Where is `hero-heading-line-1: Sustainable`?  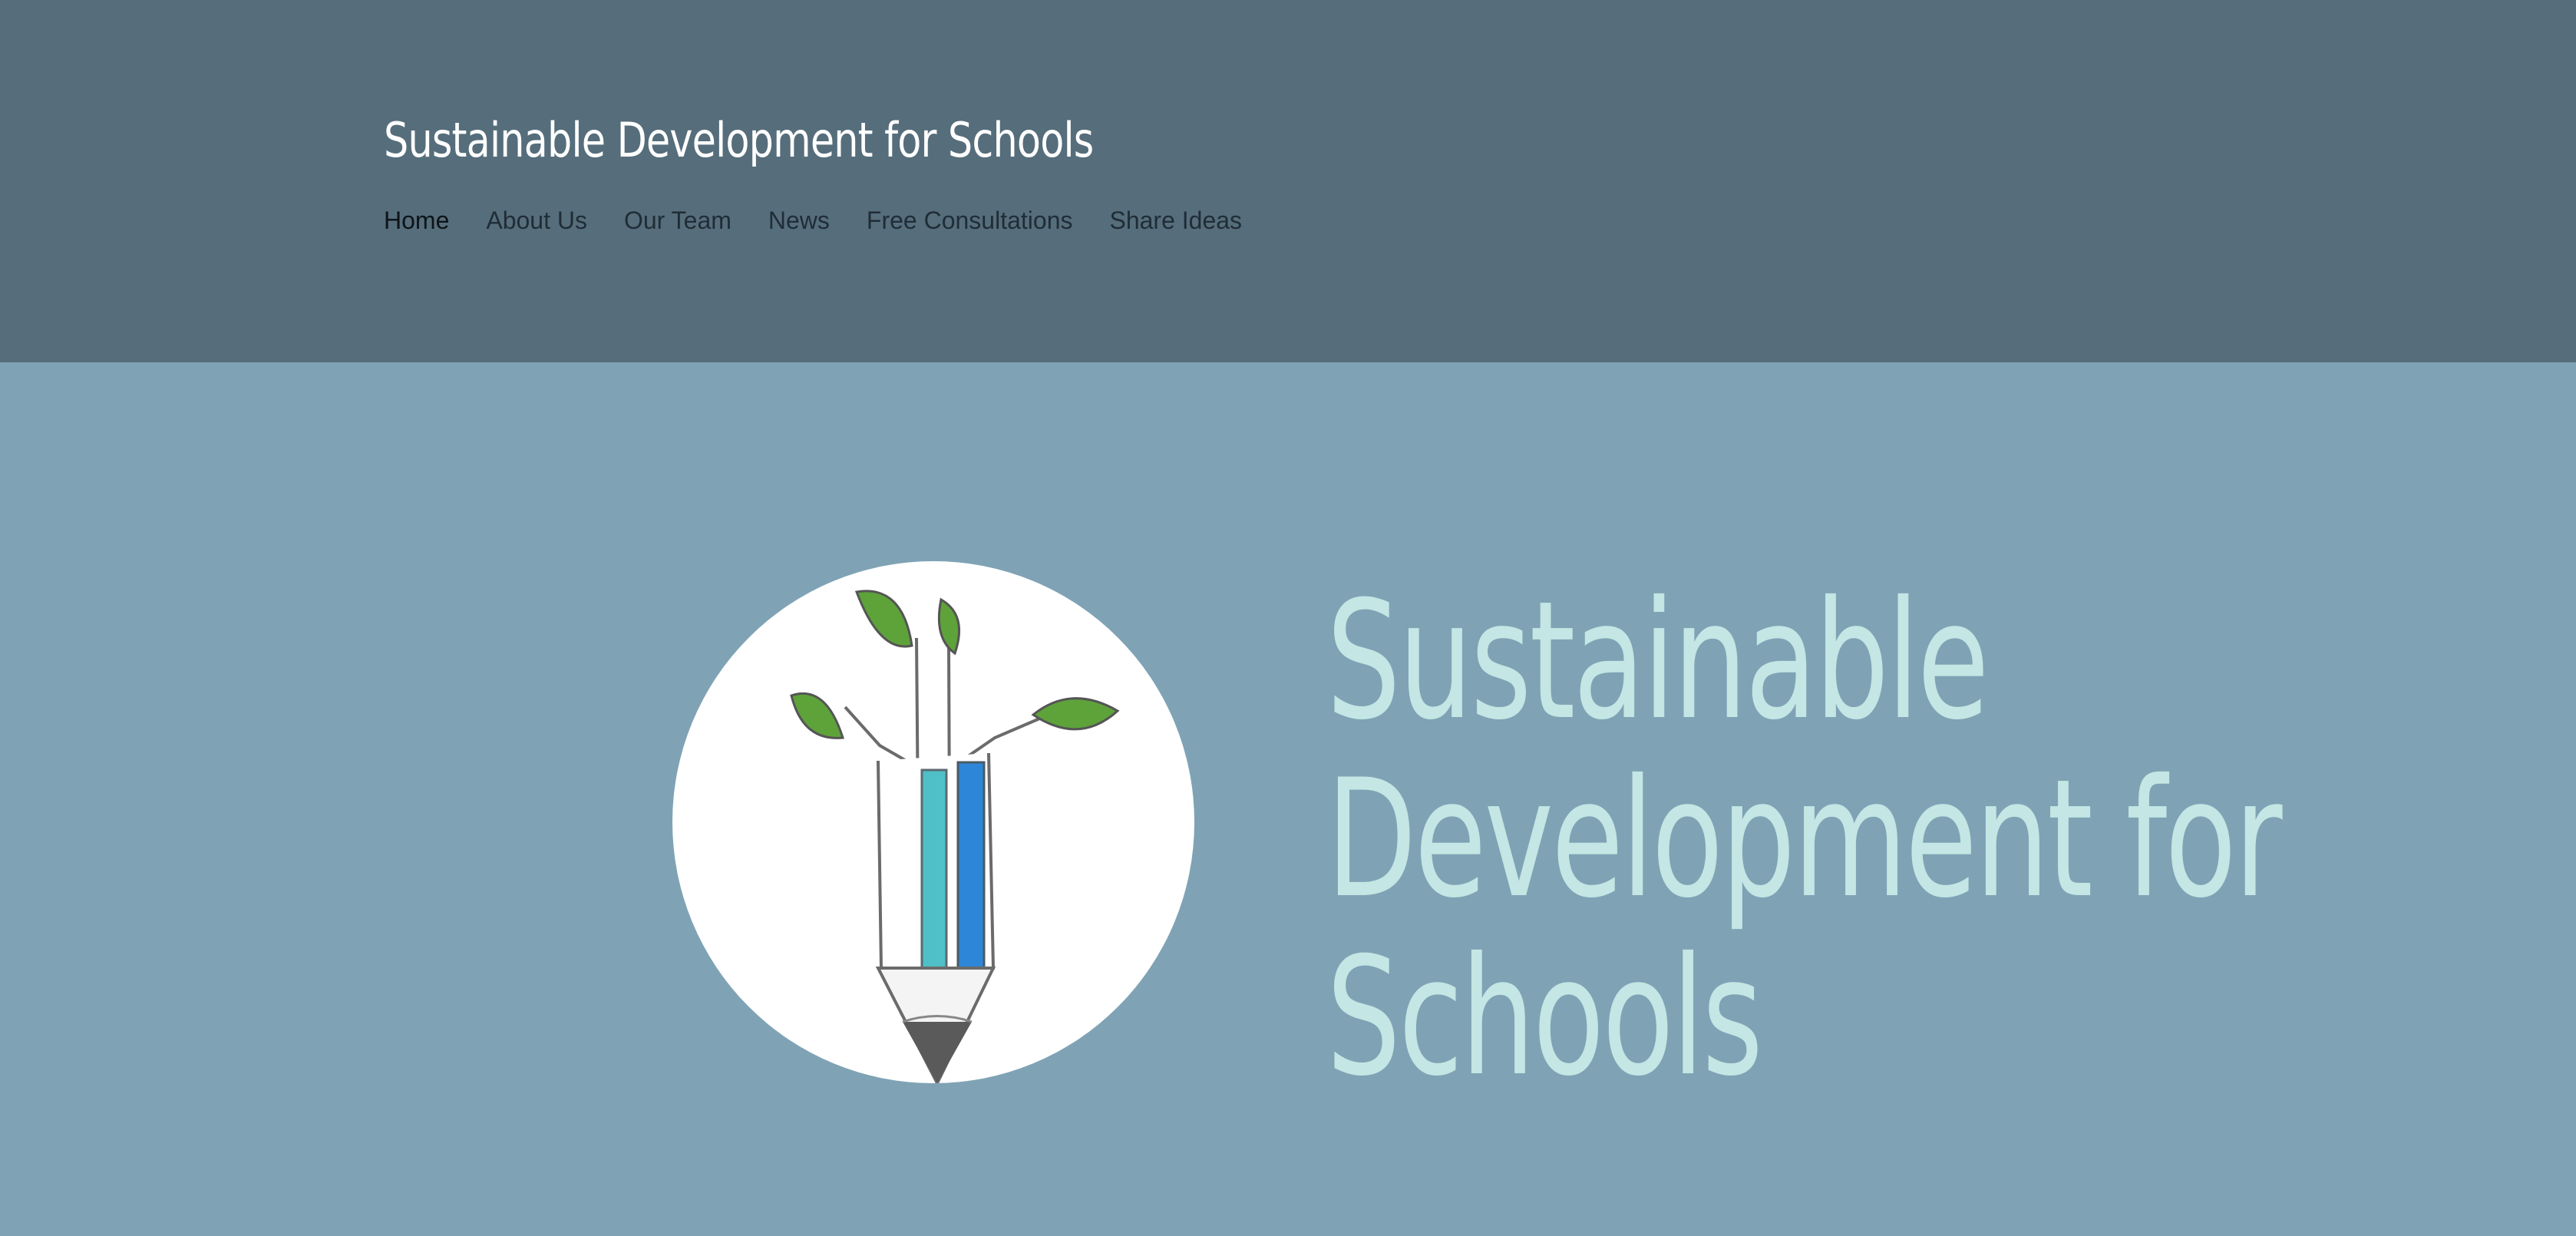
hero-heading-line-1: Sustainable is located at coordinates (1658, 660).